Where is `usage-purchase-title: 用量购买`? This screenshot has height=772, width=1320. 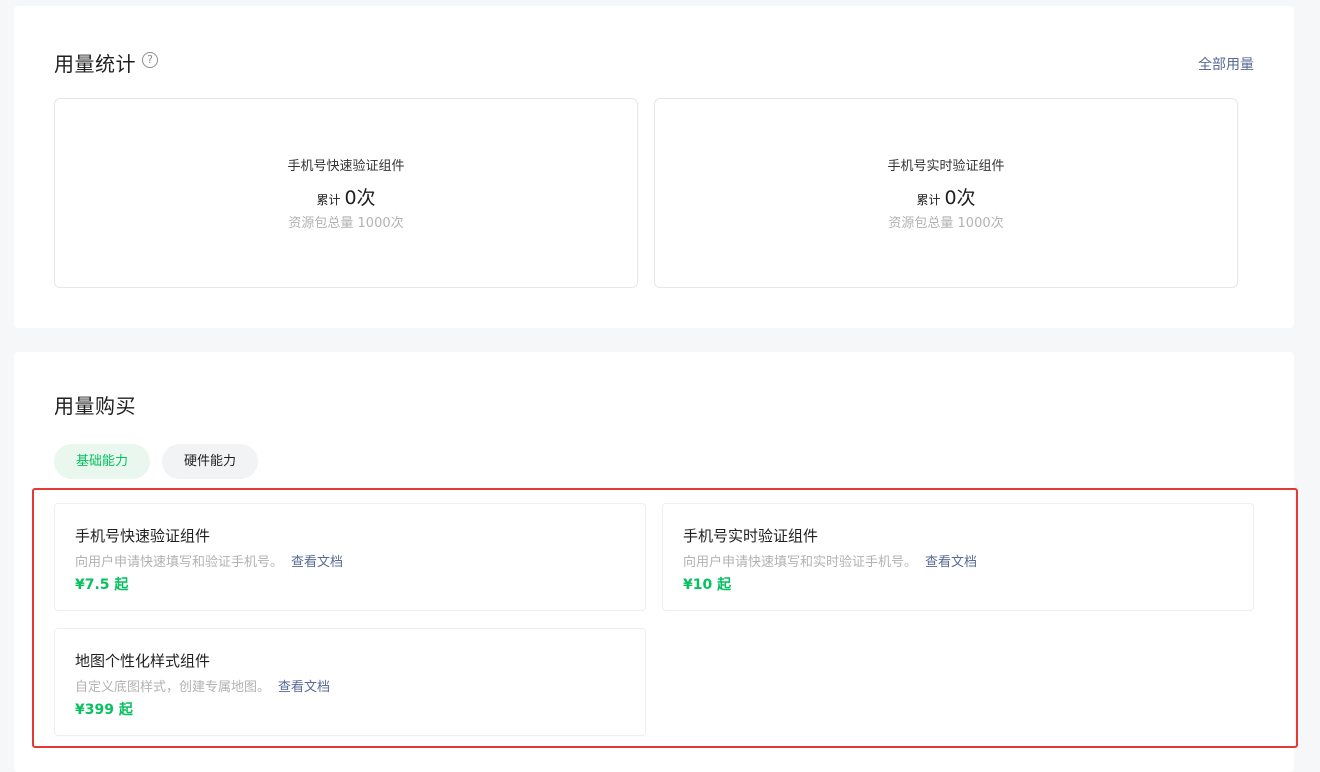
usage-purchase-title: 用量购买 is located at coordinates (95, 406).